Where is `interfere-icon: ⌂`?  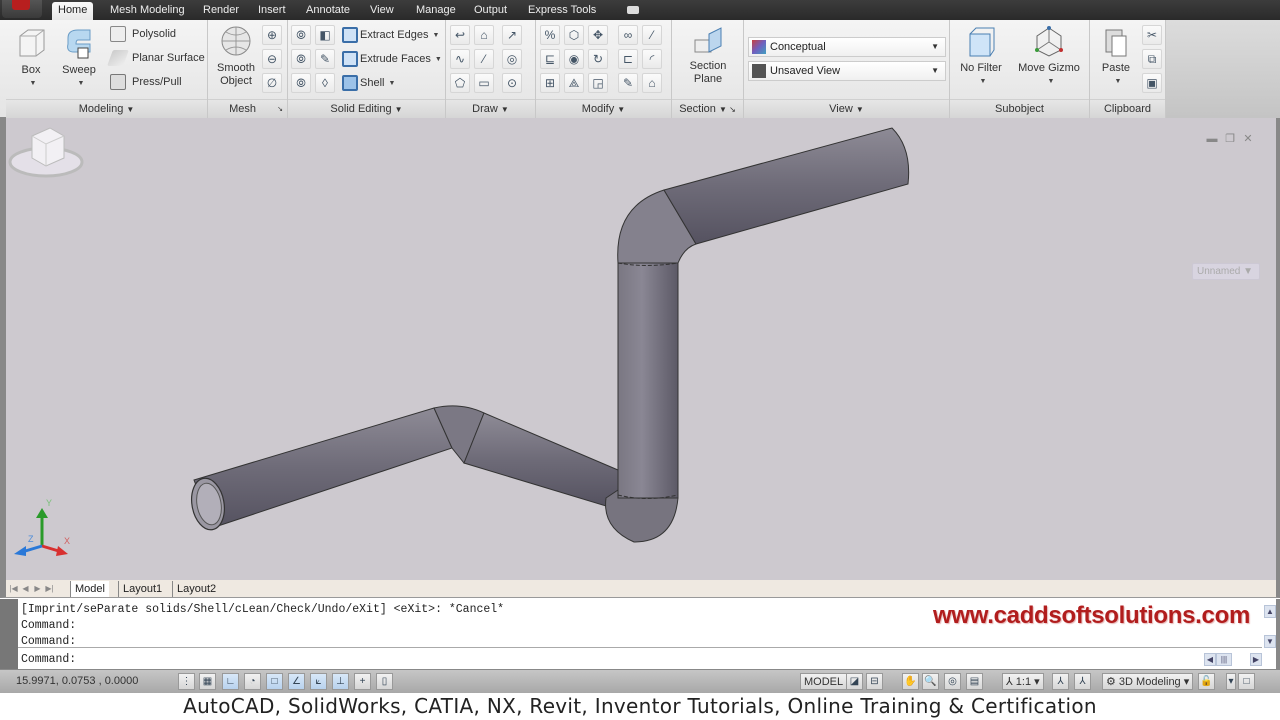 interfere-icon: ⌂ is located at coordinates (652, 83).